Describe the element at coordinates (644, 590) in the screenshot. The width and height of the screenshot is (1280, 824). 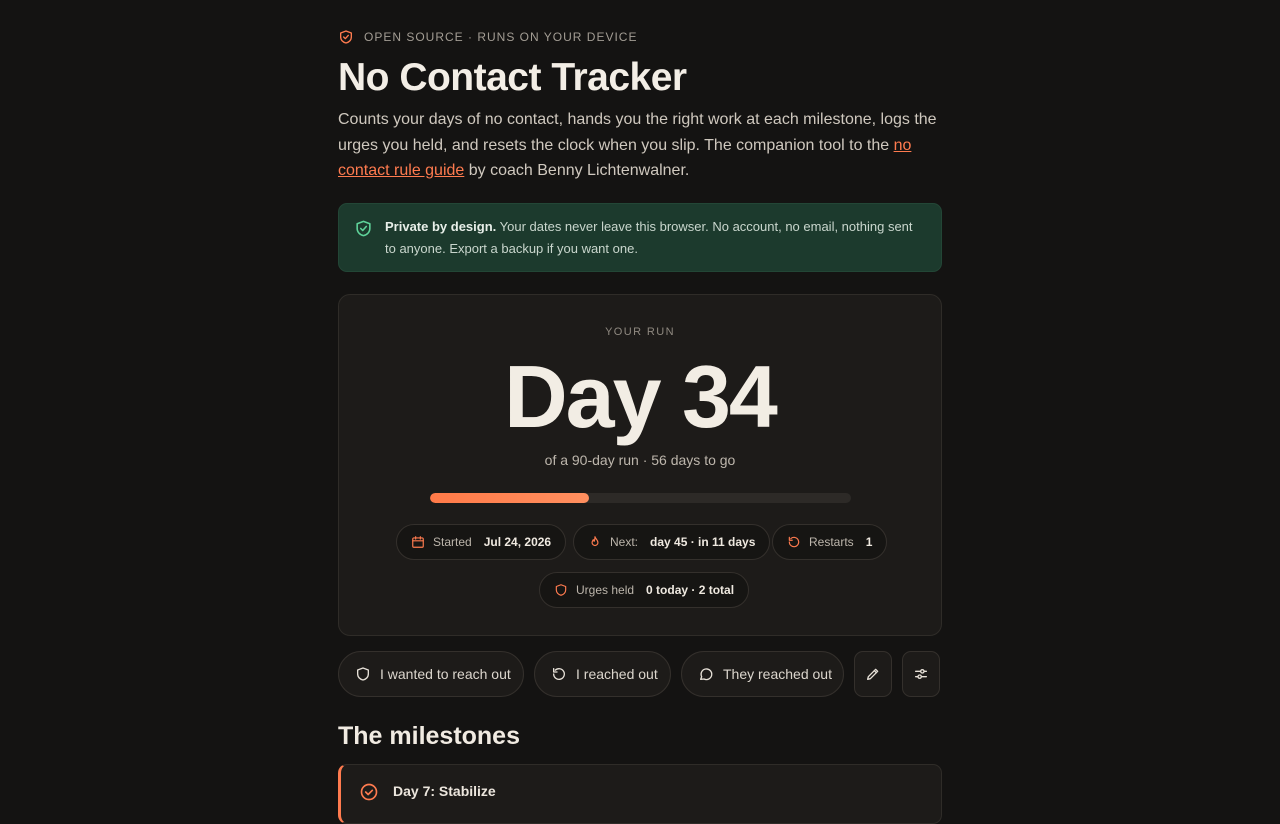
I see `urges-chip: Urges held 0 today · 2 total` at that location.